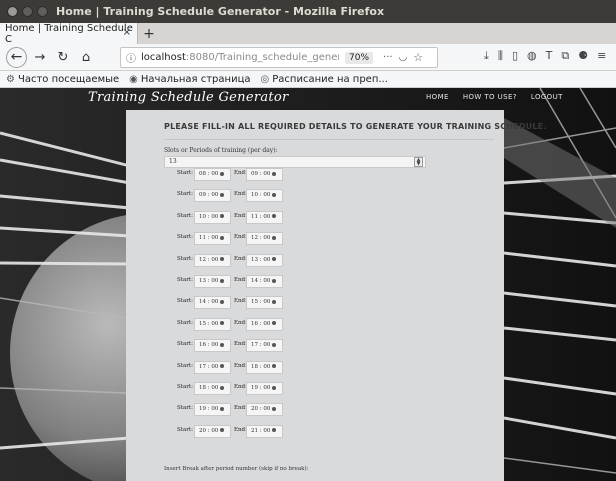  I want to click on nav-home-link: HOME, so click(437, 97).